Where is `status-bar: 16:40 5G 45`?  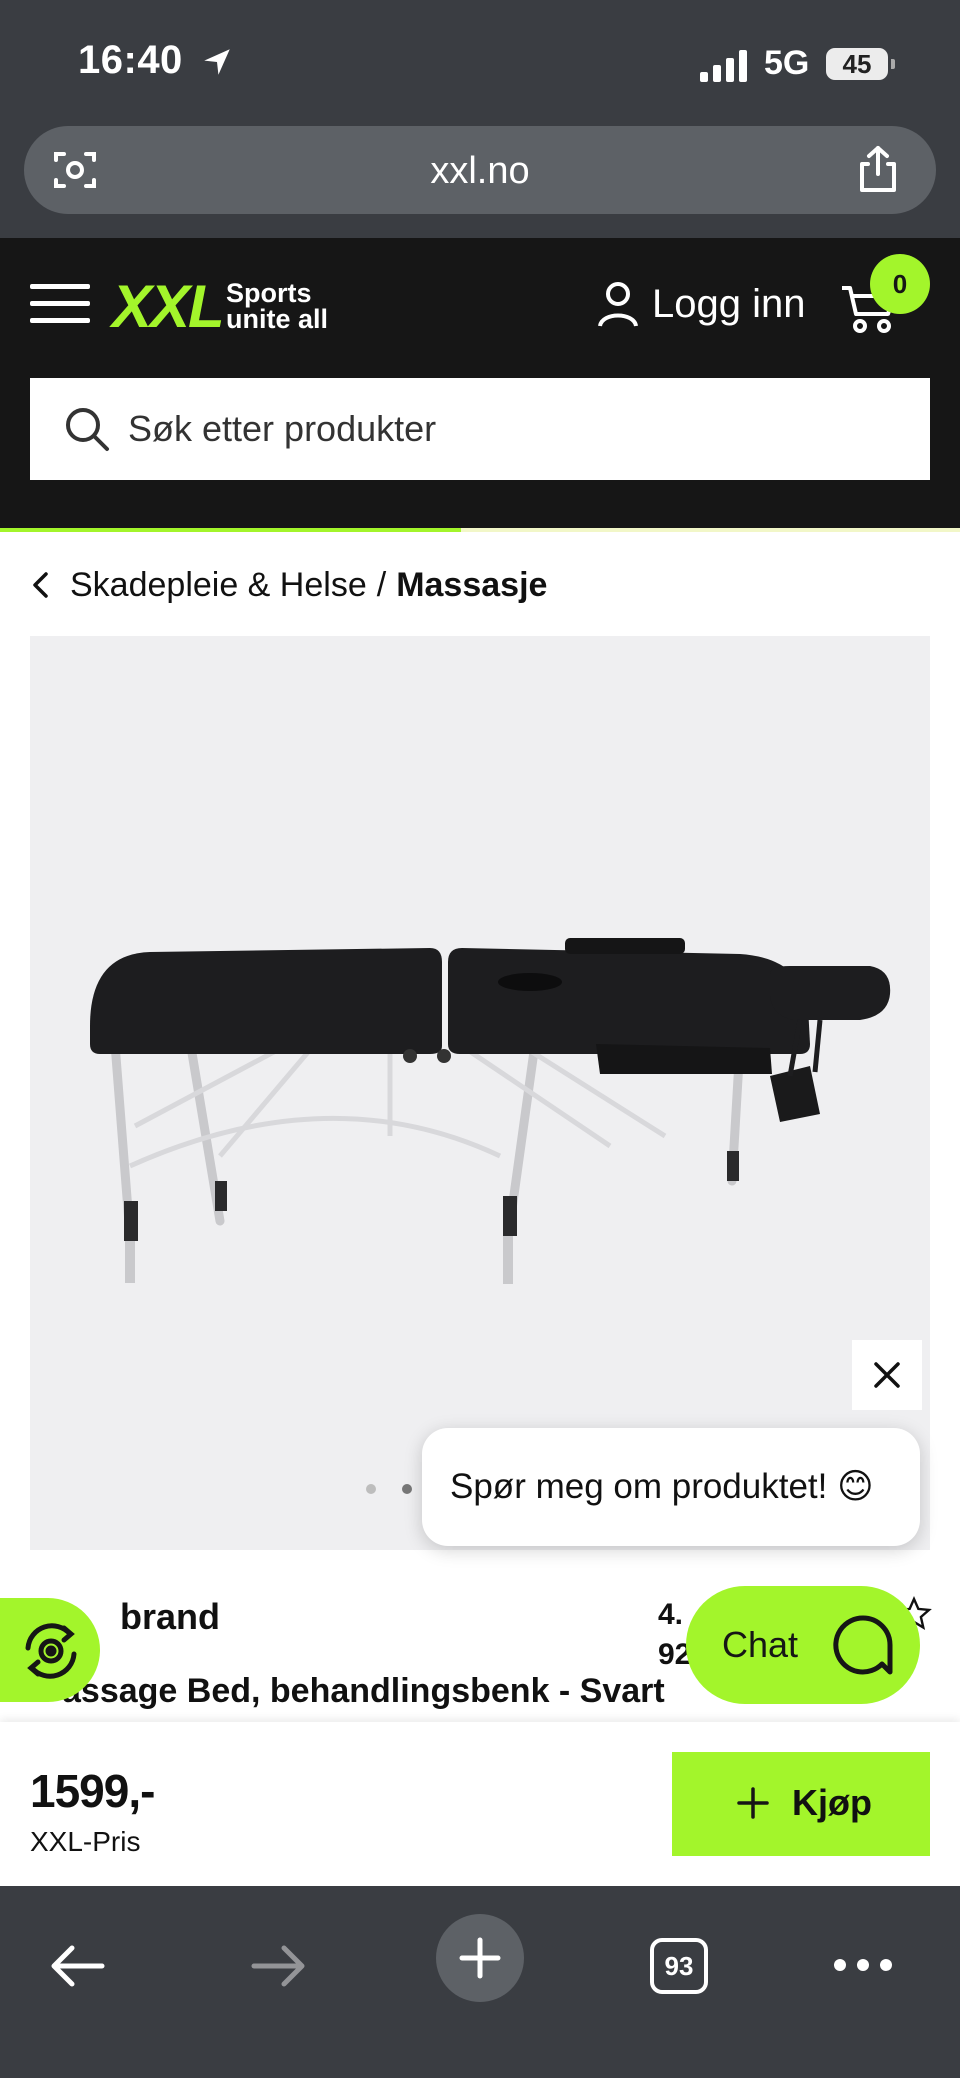 status-bar: 16:40 5G 45 is located at coordinates (480, 60).